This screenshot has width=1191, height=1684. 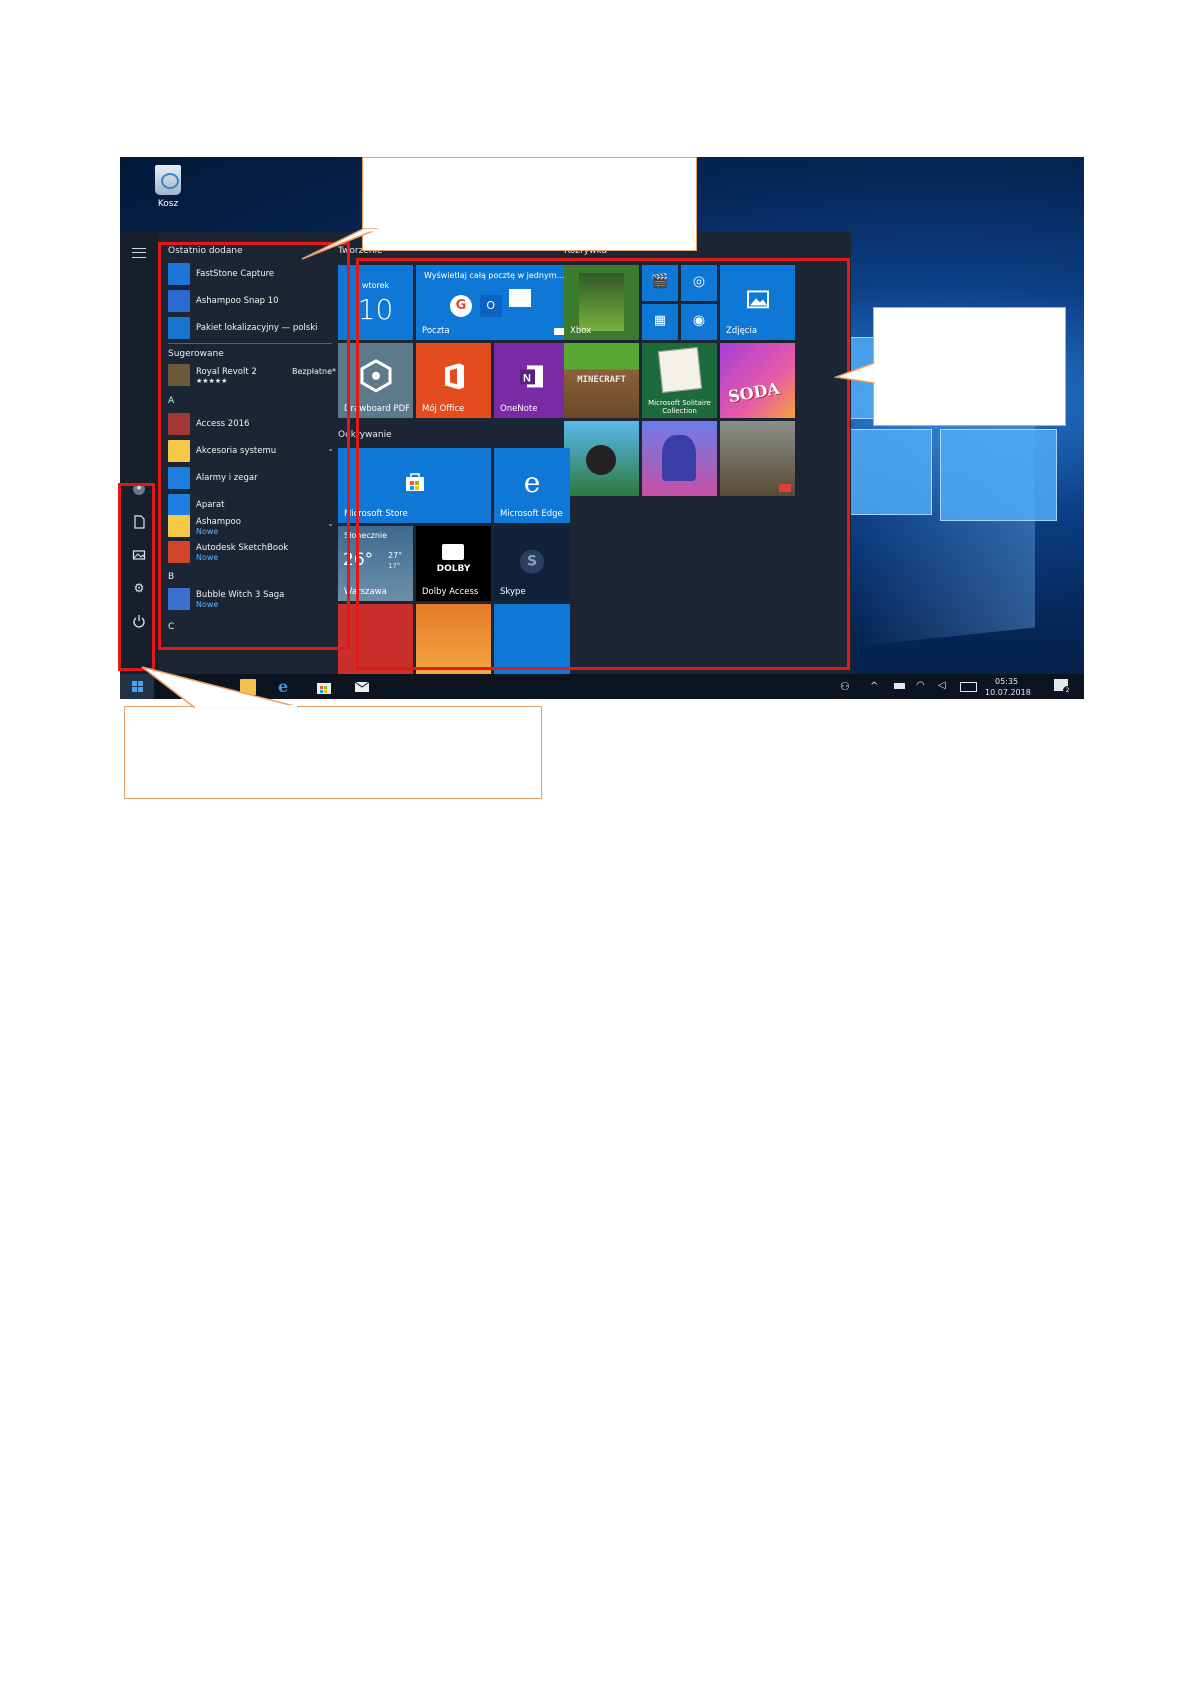 I want to click on clock-time: 05:35, so click(x=1006, y=681).